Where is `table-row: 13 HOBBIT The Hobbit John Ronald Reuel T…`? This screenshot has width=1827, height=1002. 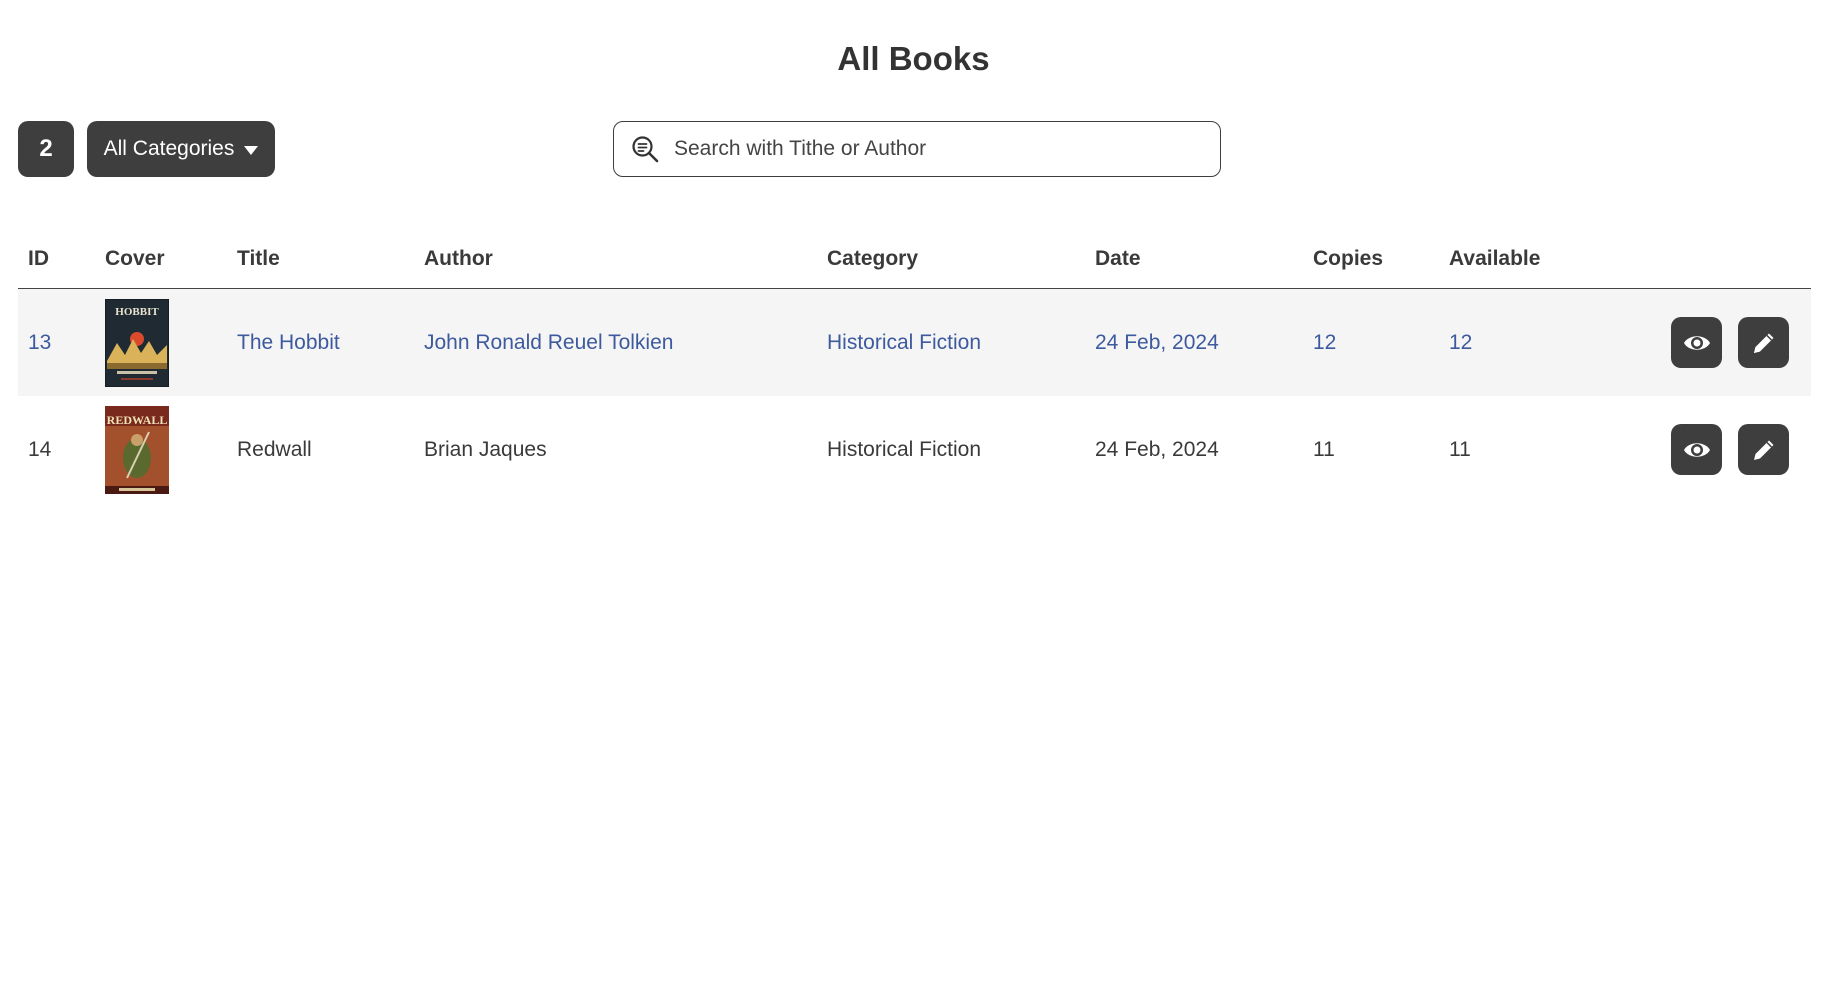 table-row: 13 HOBBIT The Hobbit John Ronald Reuel T… is located at coordinates (914, 342).